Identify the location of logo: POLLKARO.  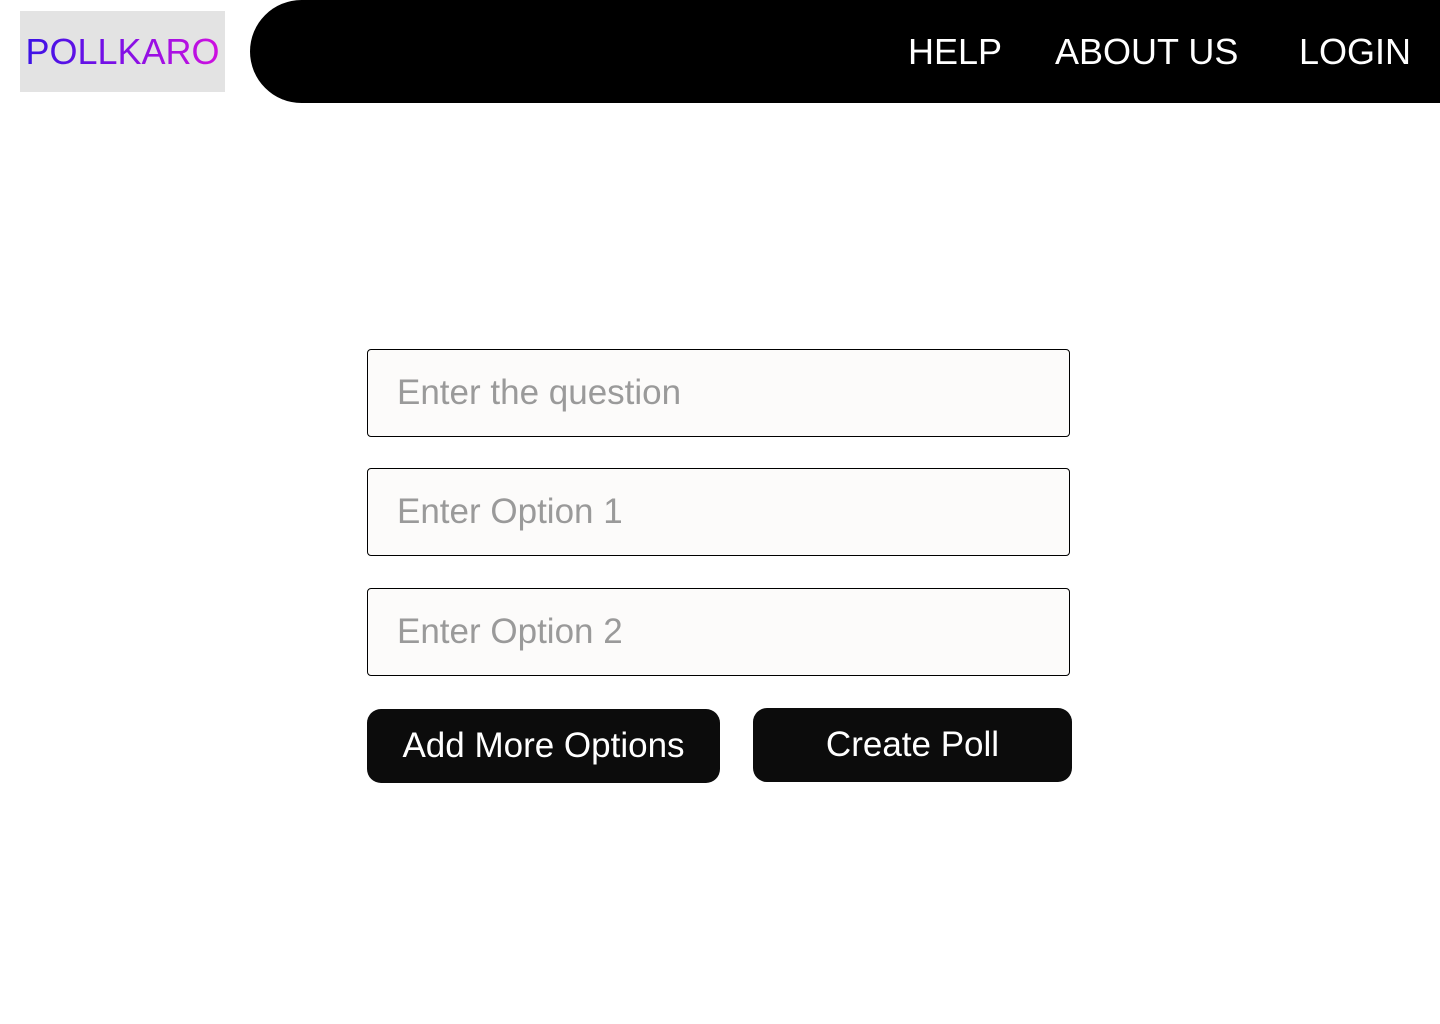
(122, 51).